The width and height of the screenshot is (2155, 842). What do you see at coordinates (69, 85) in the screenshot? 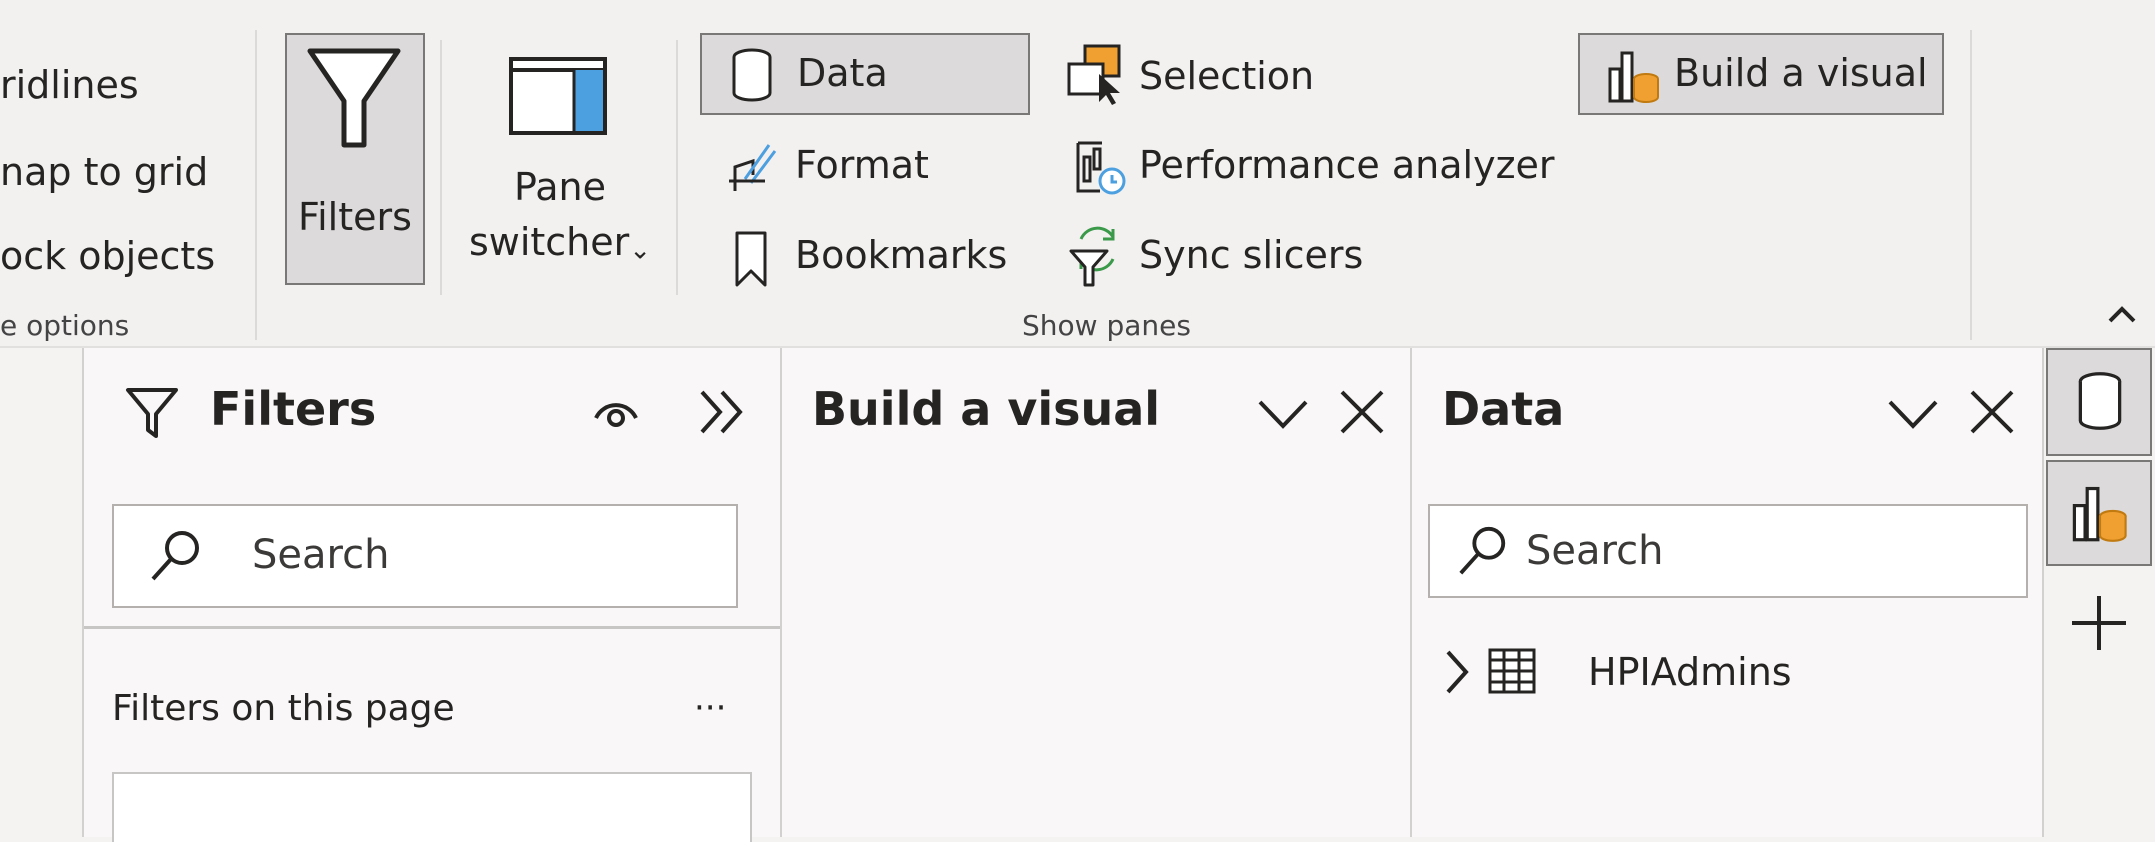
I see `gridlines-option: ridlines` at bounding box center [69, 85].